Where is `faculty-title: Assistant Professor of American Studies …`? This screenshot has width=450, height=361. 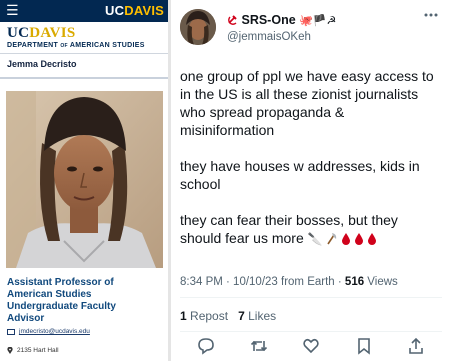
faculty-title: Assistant Professor of American Studies … is located at coordinates (61, 300).